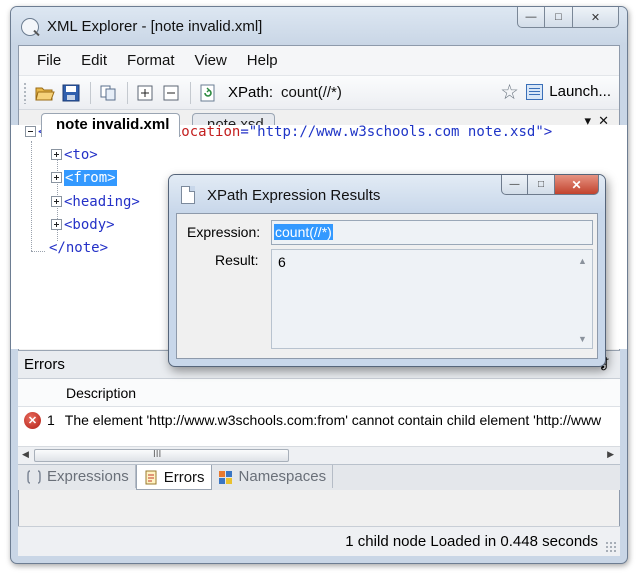  What do you see at coordinates (432, 299) in the screenshot?
I see `result-field: 6 ▲ ▼` at bounding box center [432, 299].